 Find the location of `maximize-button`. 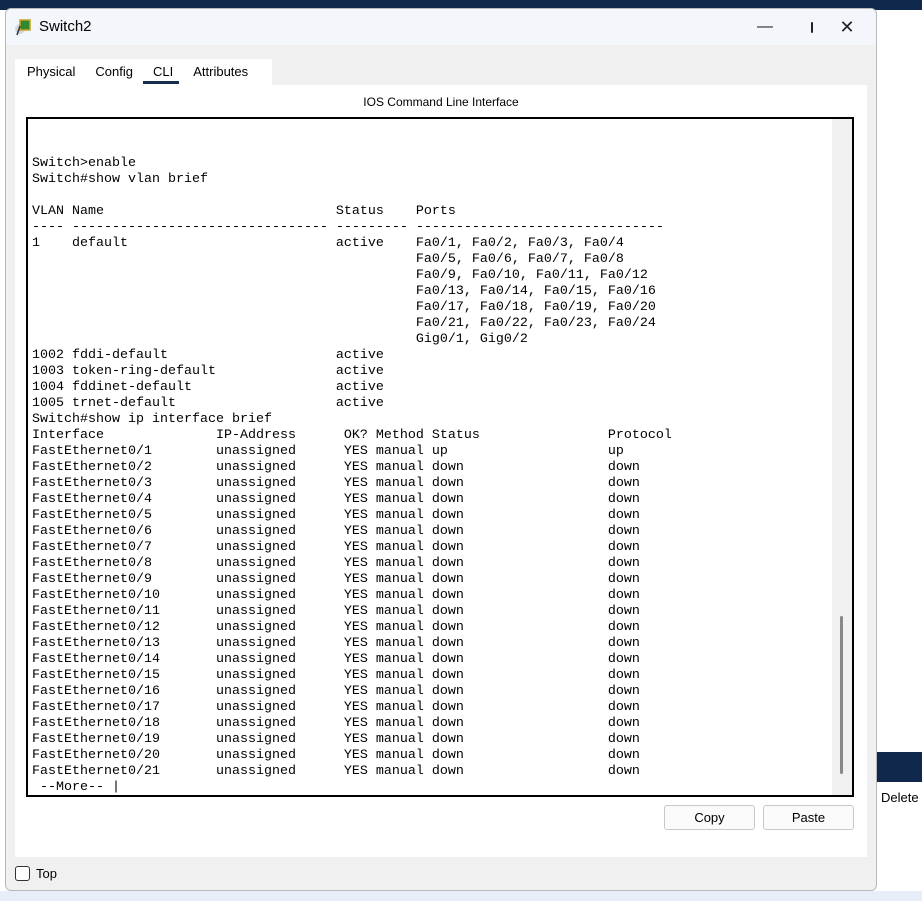

maximize-button is located at coordinates (789, 27).